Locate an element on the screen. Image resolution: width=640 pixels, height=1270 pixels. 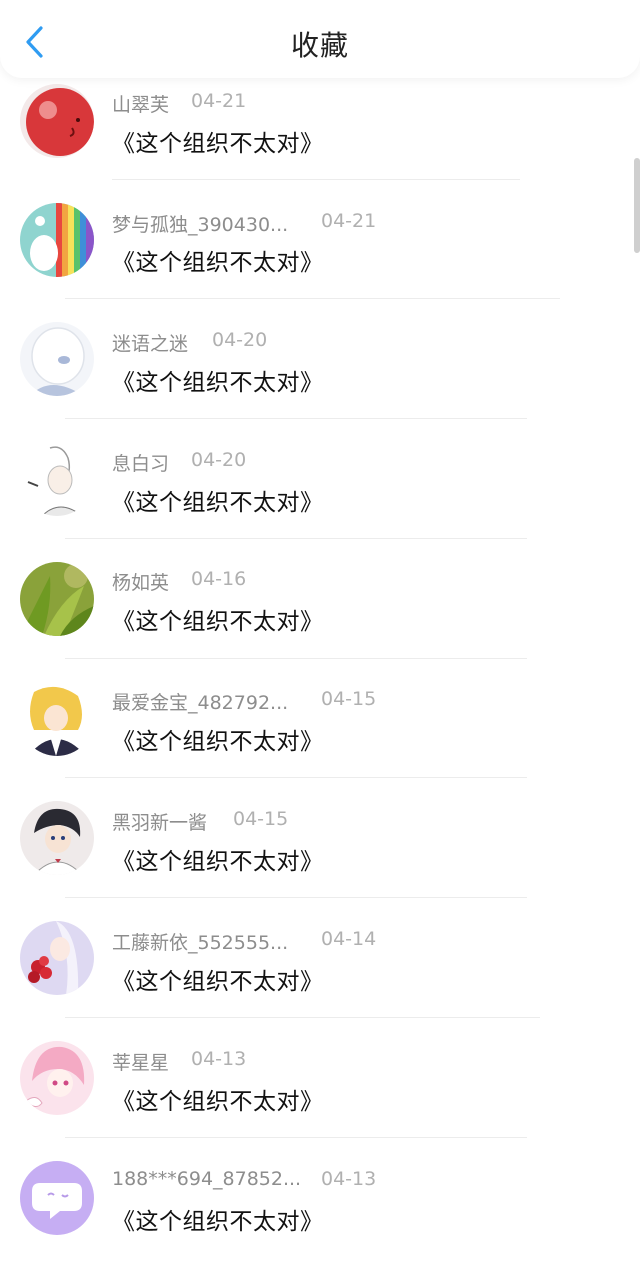
list-item: 息白习 04-20 《这个组织不太对》 is located at coordinates (320, 491).